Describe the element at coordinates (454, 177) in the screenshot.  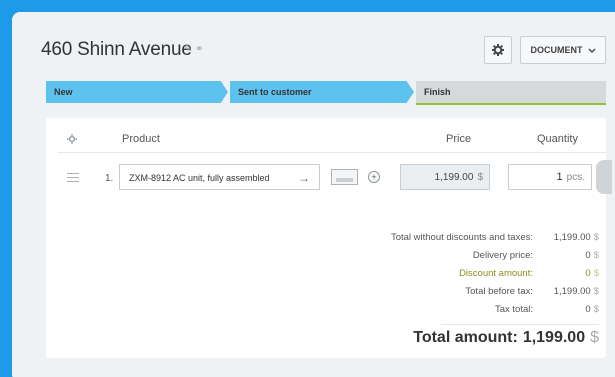
I see `price-value: 1,199.00` at that location.